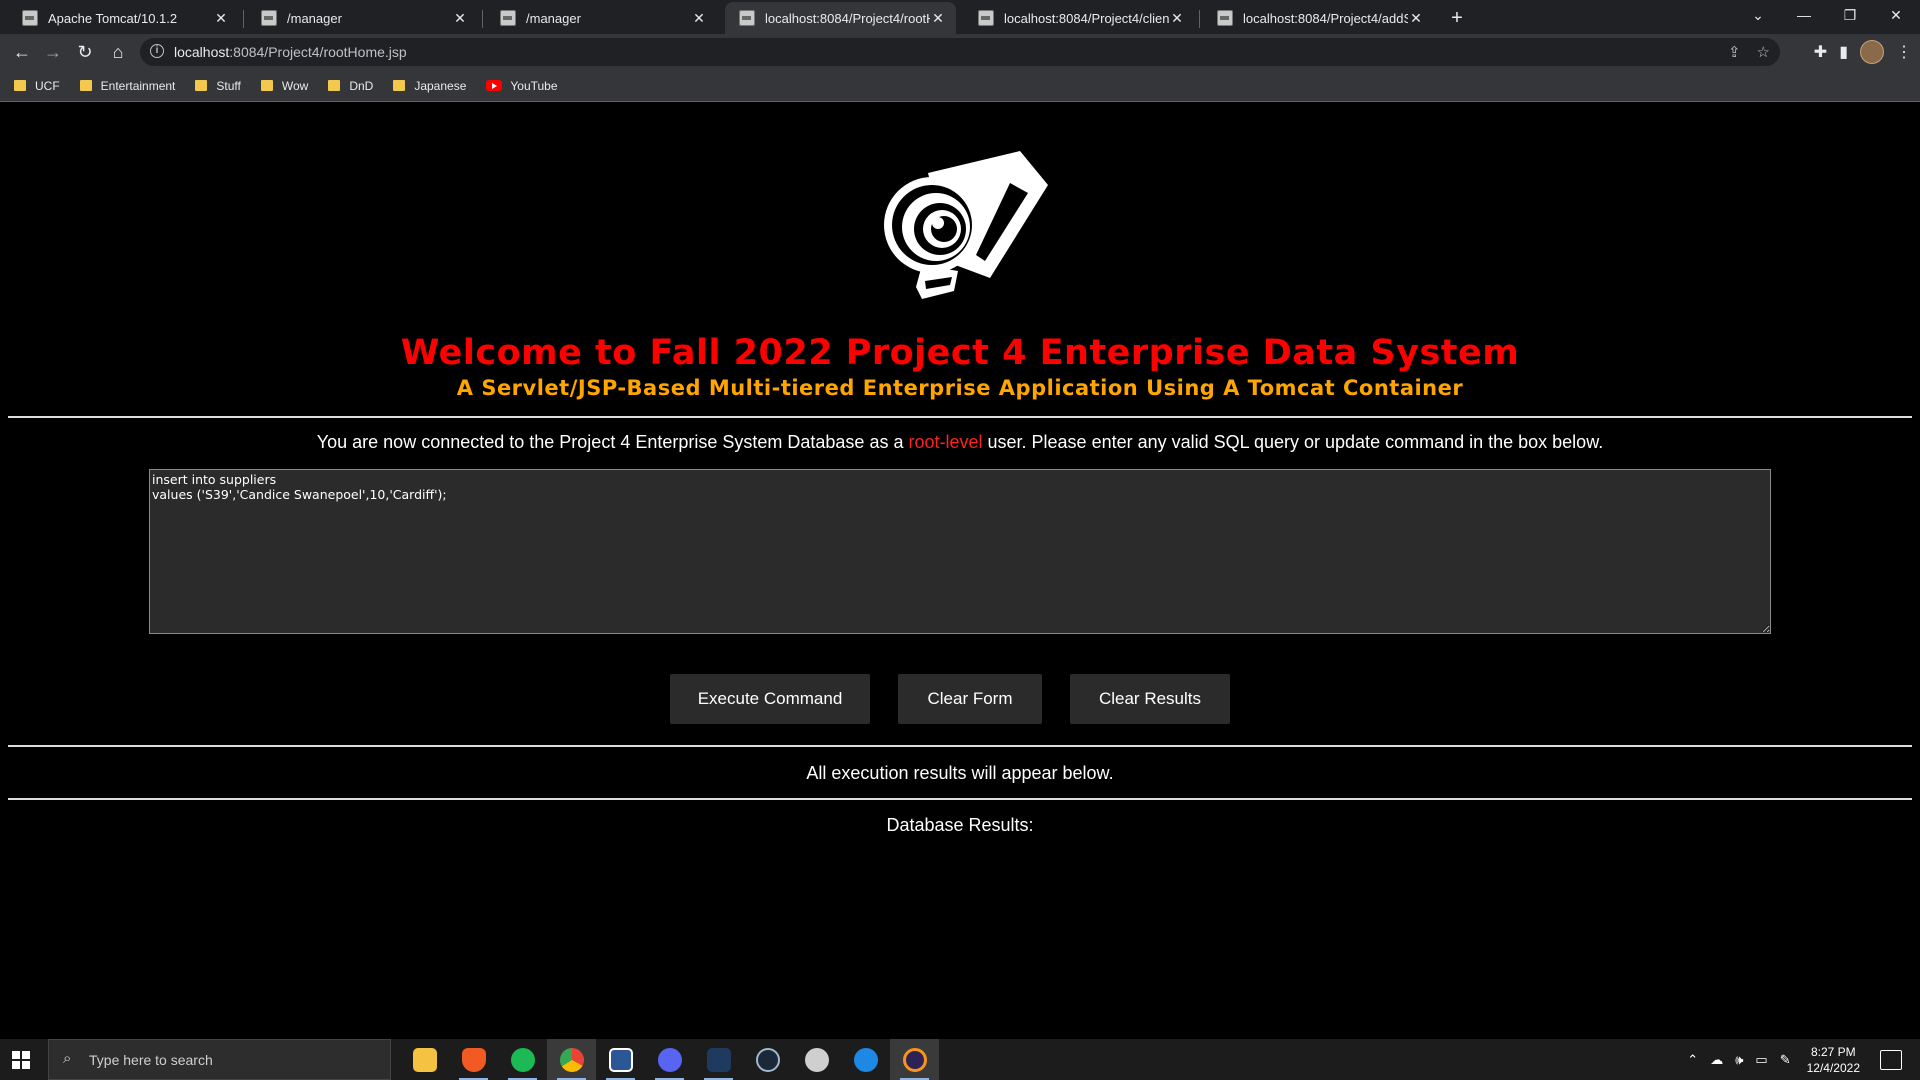 This screenshot has height=1080, width=1920. I want to click on share-icon: ⇪, so click(1734, 52).